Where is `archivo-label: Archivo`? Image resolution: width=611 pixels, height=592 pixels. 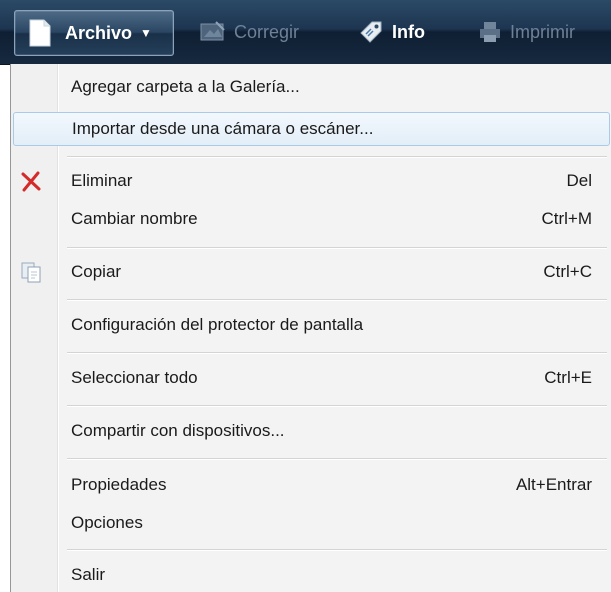
archivo-label: Archivo is located at coordinates (99, 32).